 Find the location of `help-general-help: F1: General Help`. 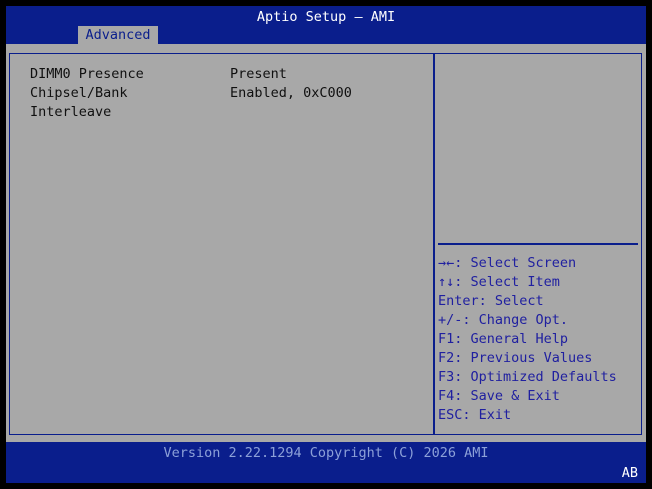

help-general-help: F1: General Help is located at coordinates (503, 339).